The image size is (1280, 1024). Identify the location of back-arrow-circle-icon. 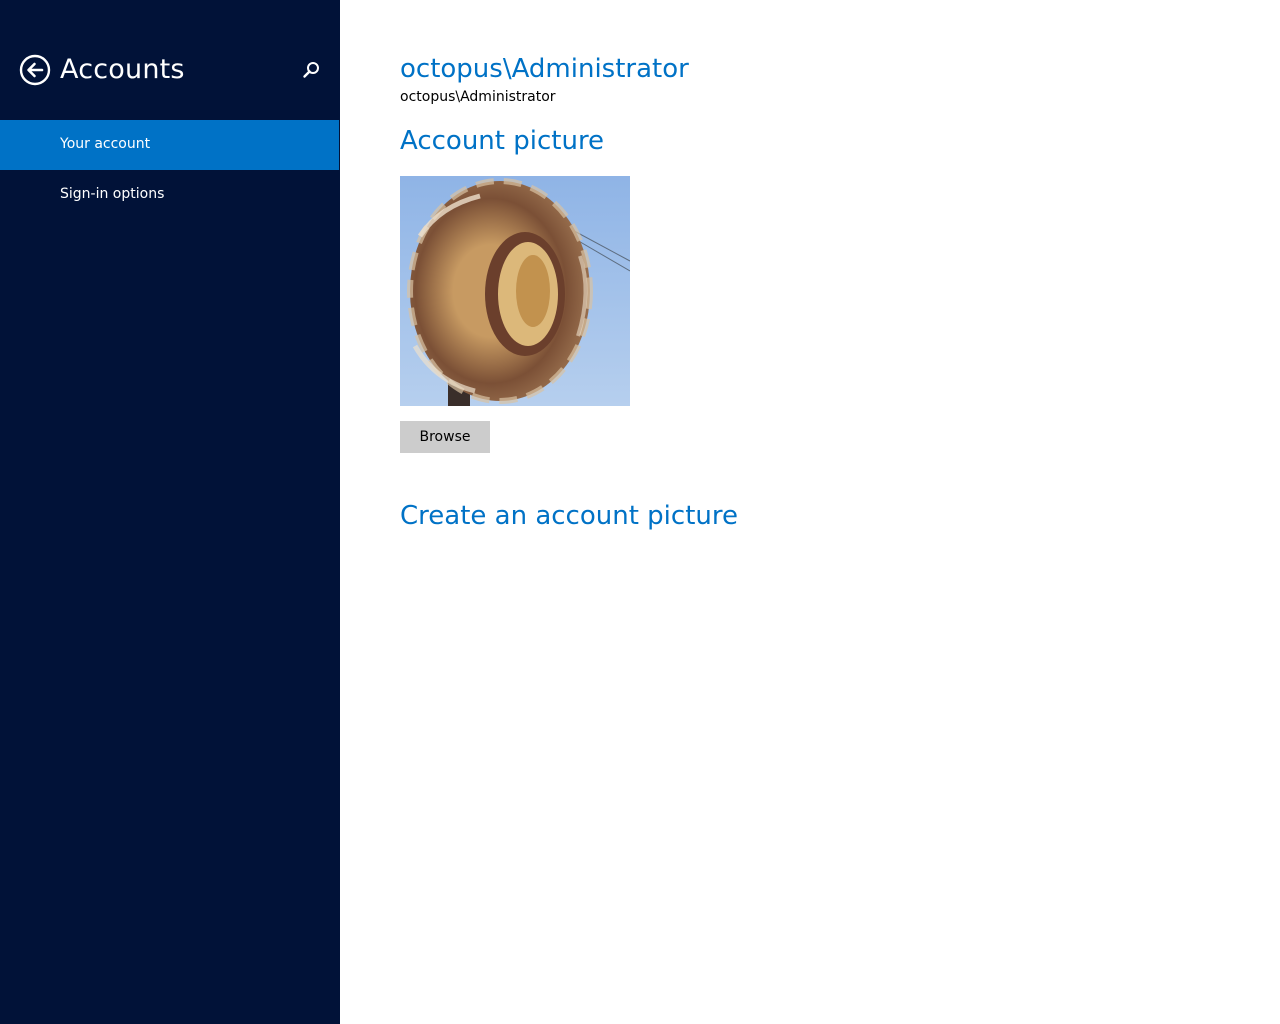
(35, 70).